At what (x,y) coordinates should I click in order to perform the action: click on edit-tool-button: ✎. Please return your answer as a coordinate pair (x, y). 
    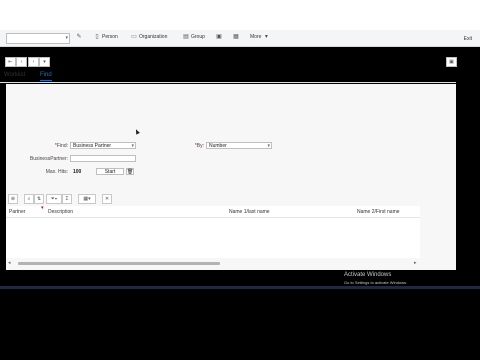
    Looking at the image, I should click on (79, 37).